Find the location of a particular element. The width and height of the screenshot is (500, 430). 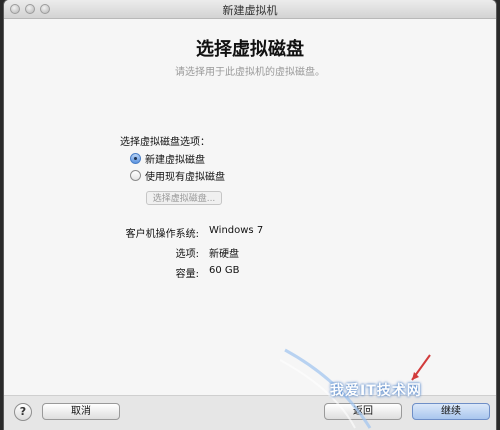

page-subtitle: 请选择用于此虚拟机的虚拟磁盘。 is located at coordinates (250, 72).